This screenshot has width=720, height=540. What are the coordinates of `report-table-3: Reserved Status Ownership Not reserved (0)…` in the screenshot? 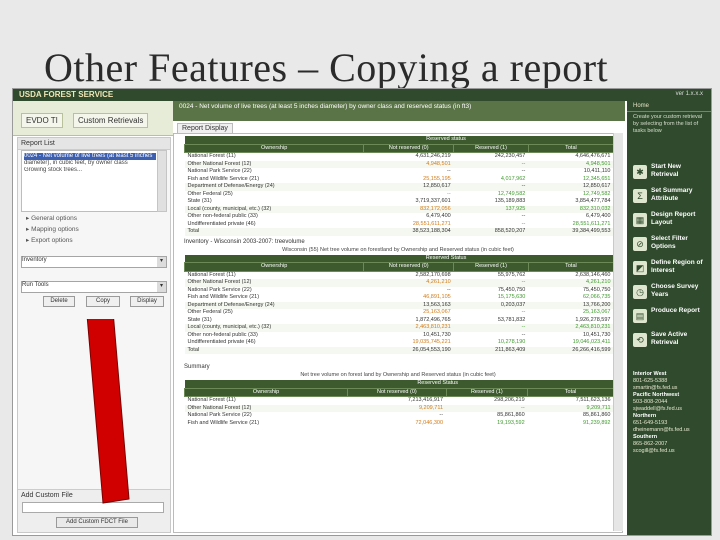 It's located at (398, 404).